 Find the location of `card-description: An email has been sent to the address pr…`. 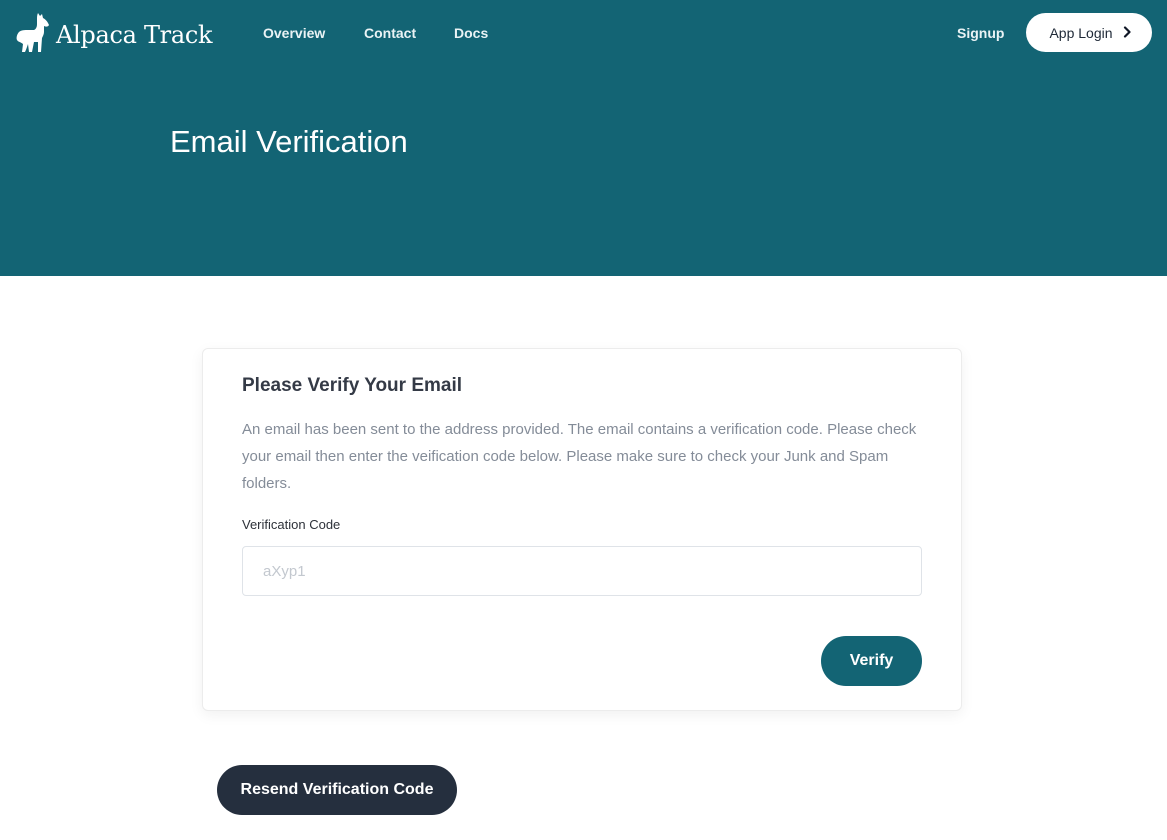

card-description: An email has been sent to the address pr… is located at coordinates (579, 456).